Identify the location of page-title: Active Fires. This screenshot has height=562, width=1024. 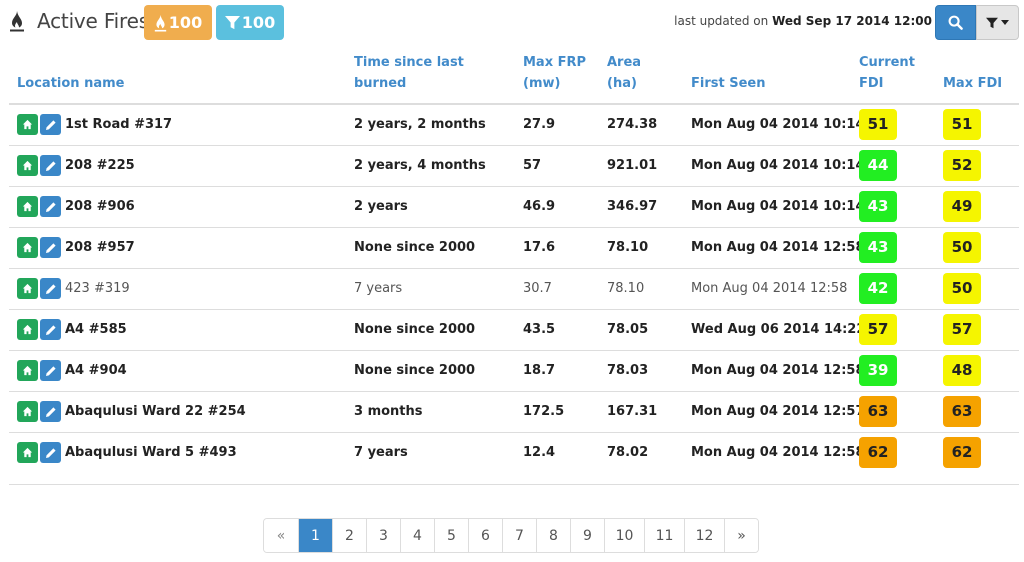
(93, 21).